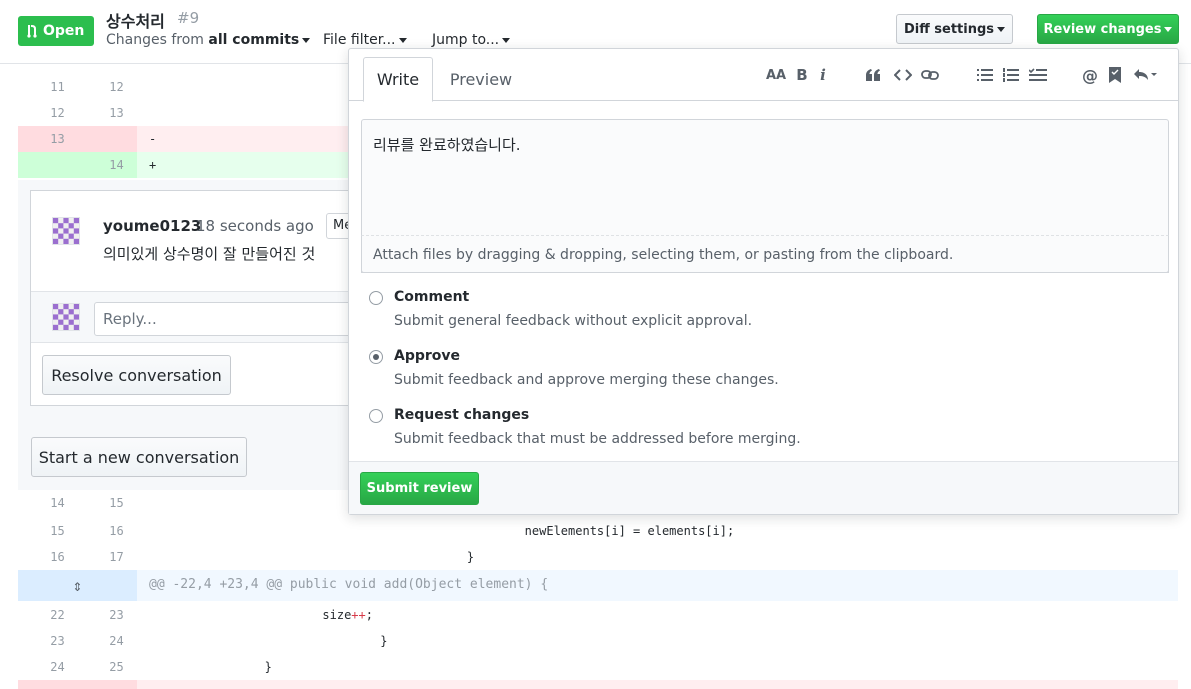 The height and width of the screenshot is (689, 1191). What do you see at coordinates (376, 416) in the screenshot?
I see `request-changes-radio` at bounding box center [376, 416].